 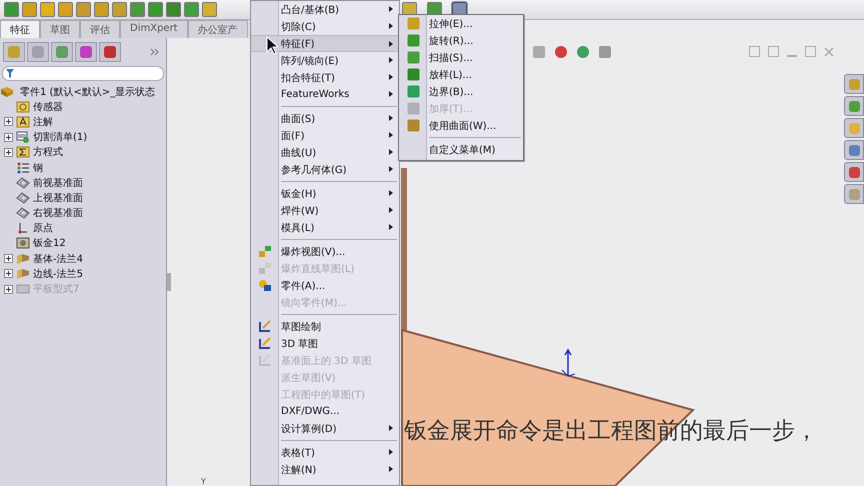 I want to click on menu-item: 表格(T), so click(x=325, y=452).